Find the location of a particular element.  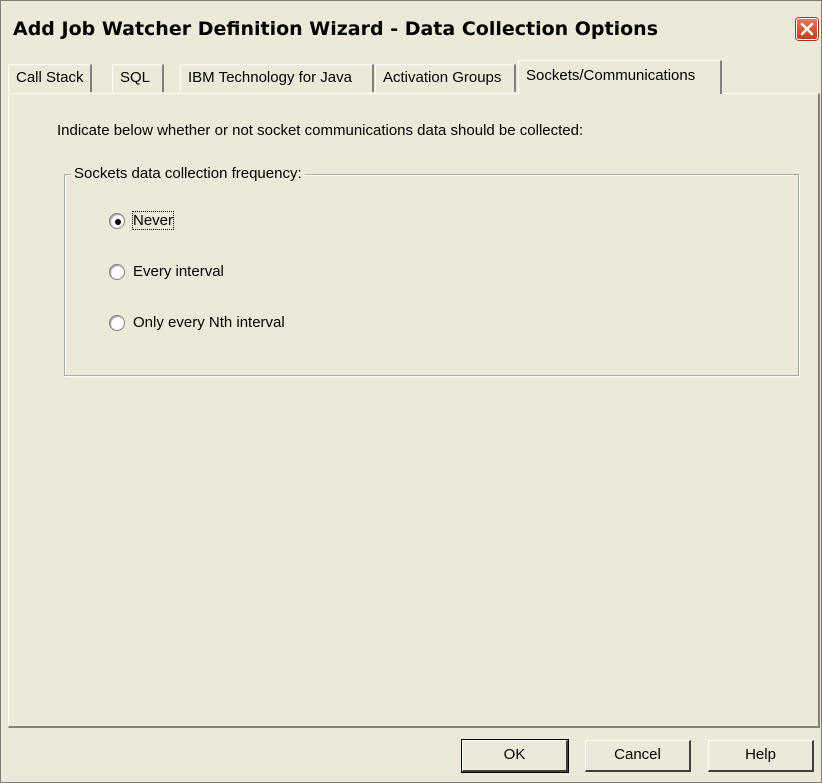

tab-sockets-communications: Sockets/Communications is located at coordinates (620, 77).